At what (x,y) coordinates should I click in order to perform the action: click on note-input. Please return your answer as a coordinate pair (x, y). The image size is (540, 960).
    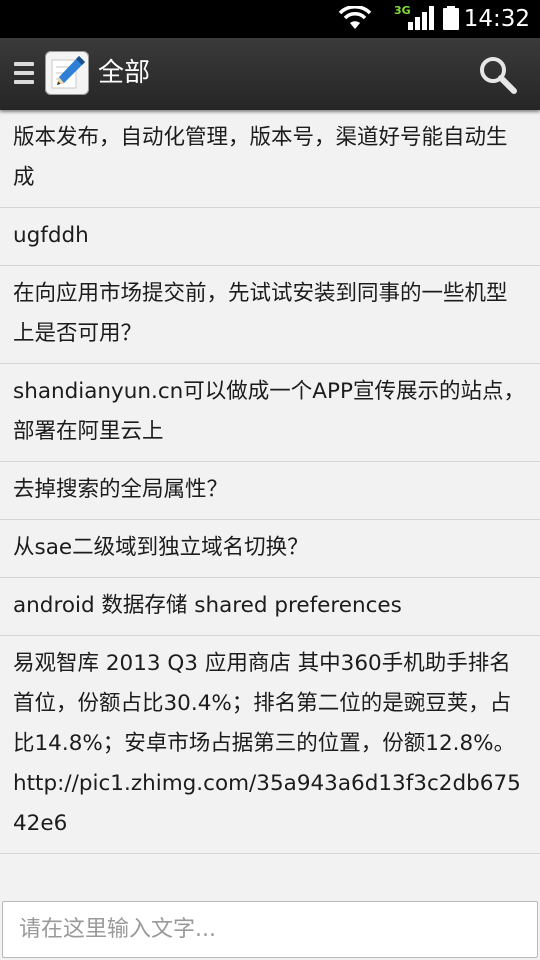
    Looking at the image, I should click on (270, 929).